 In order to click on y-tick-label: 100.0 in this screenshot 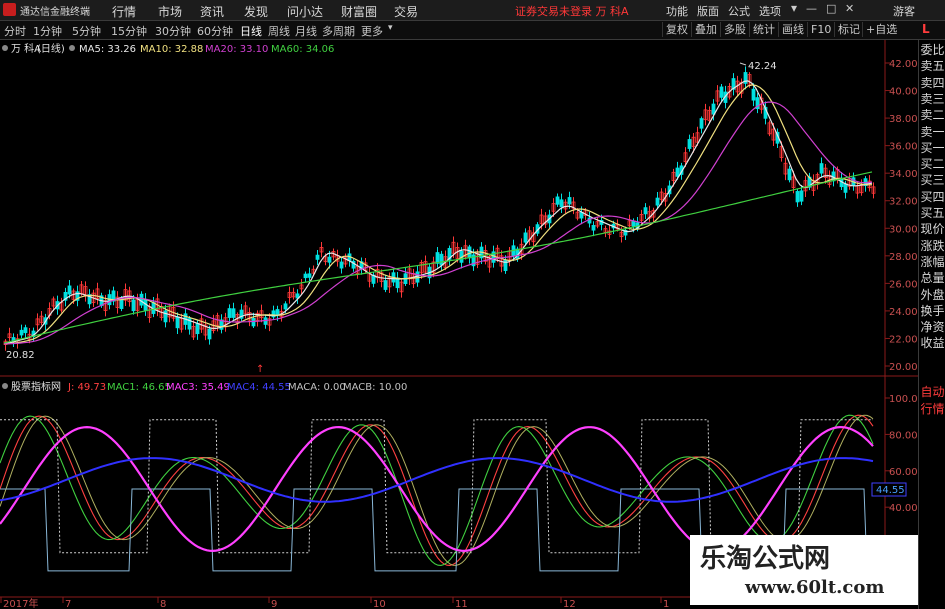, I will do `click(903, 399)`.